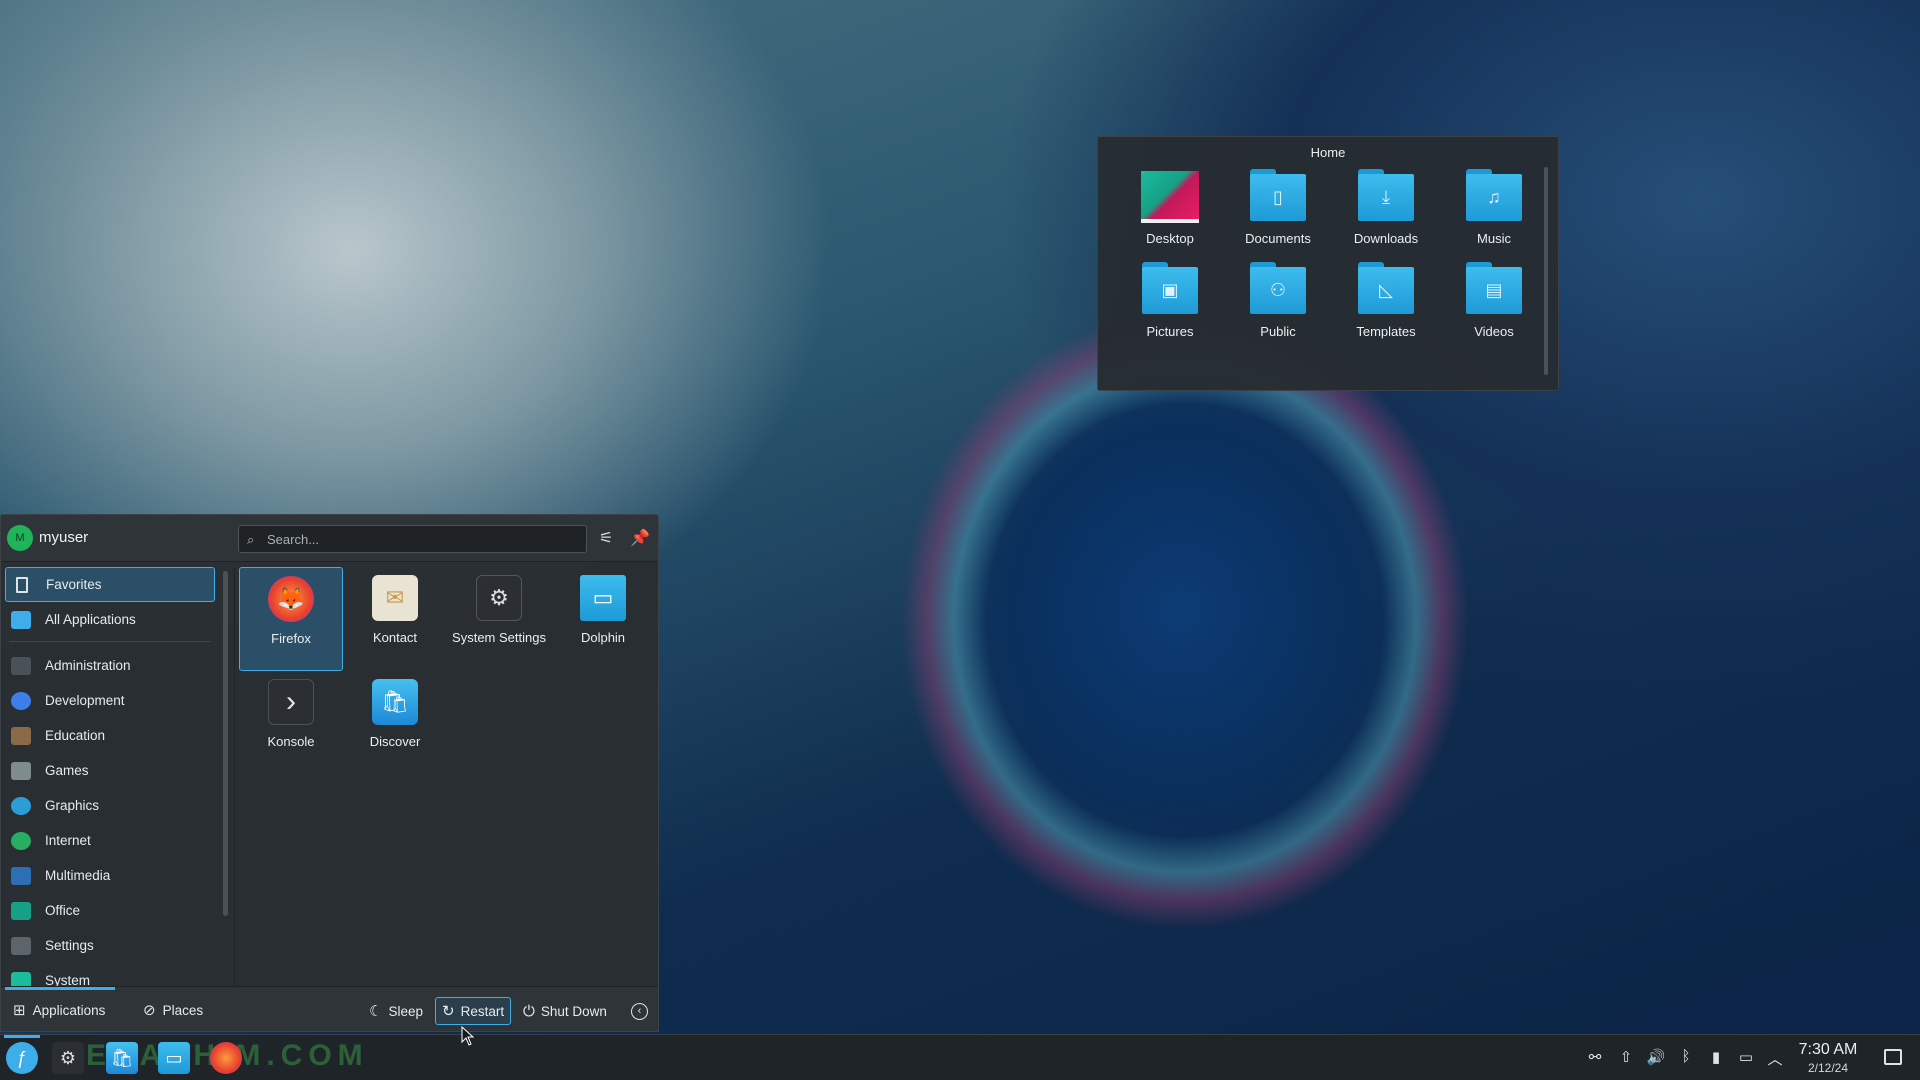 The image size is (1920, 1080). Describe the element at coordinates (67, 770) in the screenshot. I see `sidebar-item-label: Games` at that location.